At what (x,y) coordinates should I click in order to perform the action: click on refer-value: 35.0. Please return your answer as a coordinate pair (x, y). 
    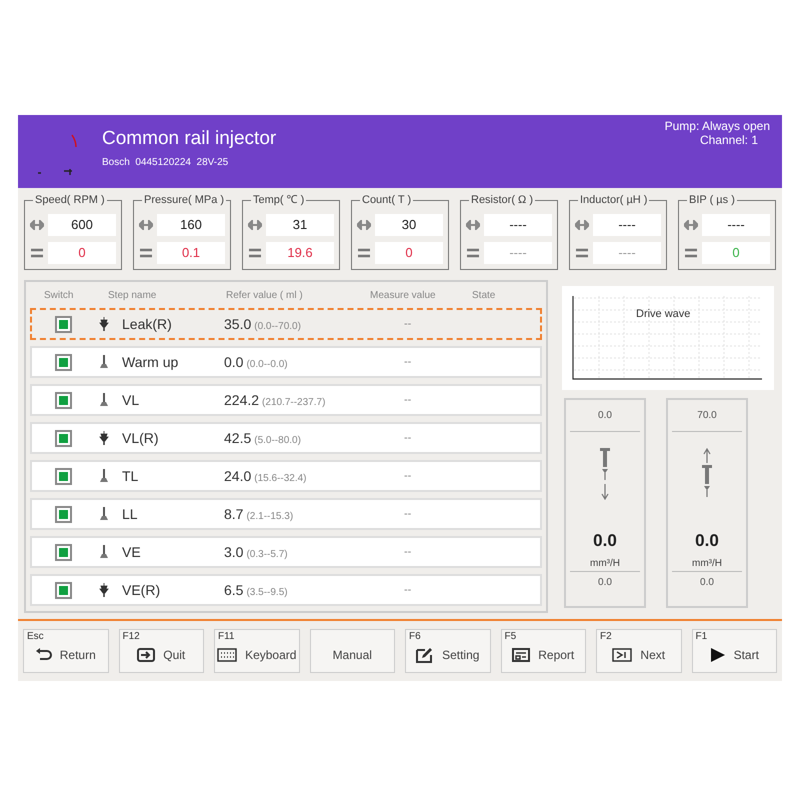
    Looking at the image, I should click on (238, 324).